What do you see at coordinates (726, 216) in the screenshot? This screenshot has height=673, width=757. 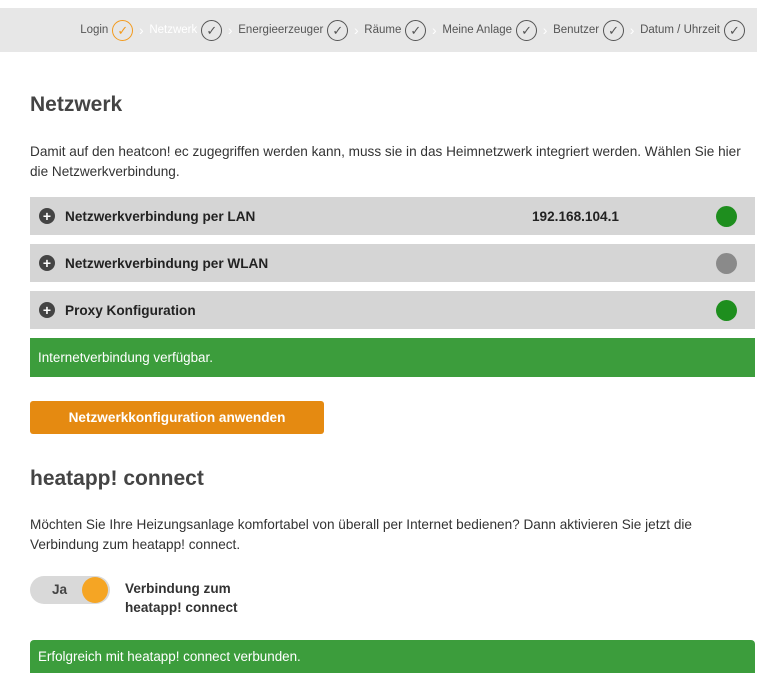 I see `lan-status-dot` at bounding box center [726, 216].